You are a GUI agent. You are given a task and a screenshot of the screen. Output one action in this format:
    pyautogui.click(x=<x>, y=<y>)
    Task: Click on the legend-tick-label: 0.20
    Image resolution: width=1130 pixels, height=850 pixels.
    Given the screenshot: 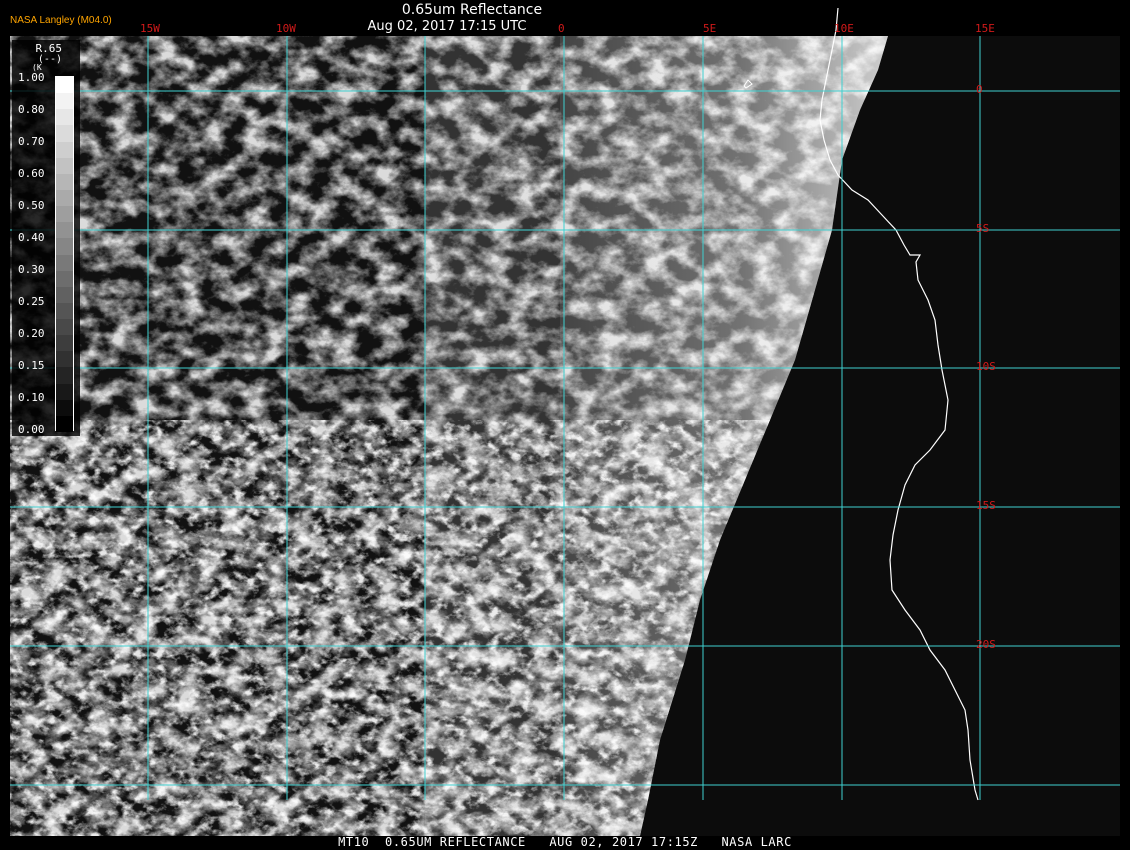 What is the action you would take?
    pyautogui.click(x=31, y=333)
    